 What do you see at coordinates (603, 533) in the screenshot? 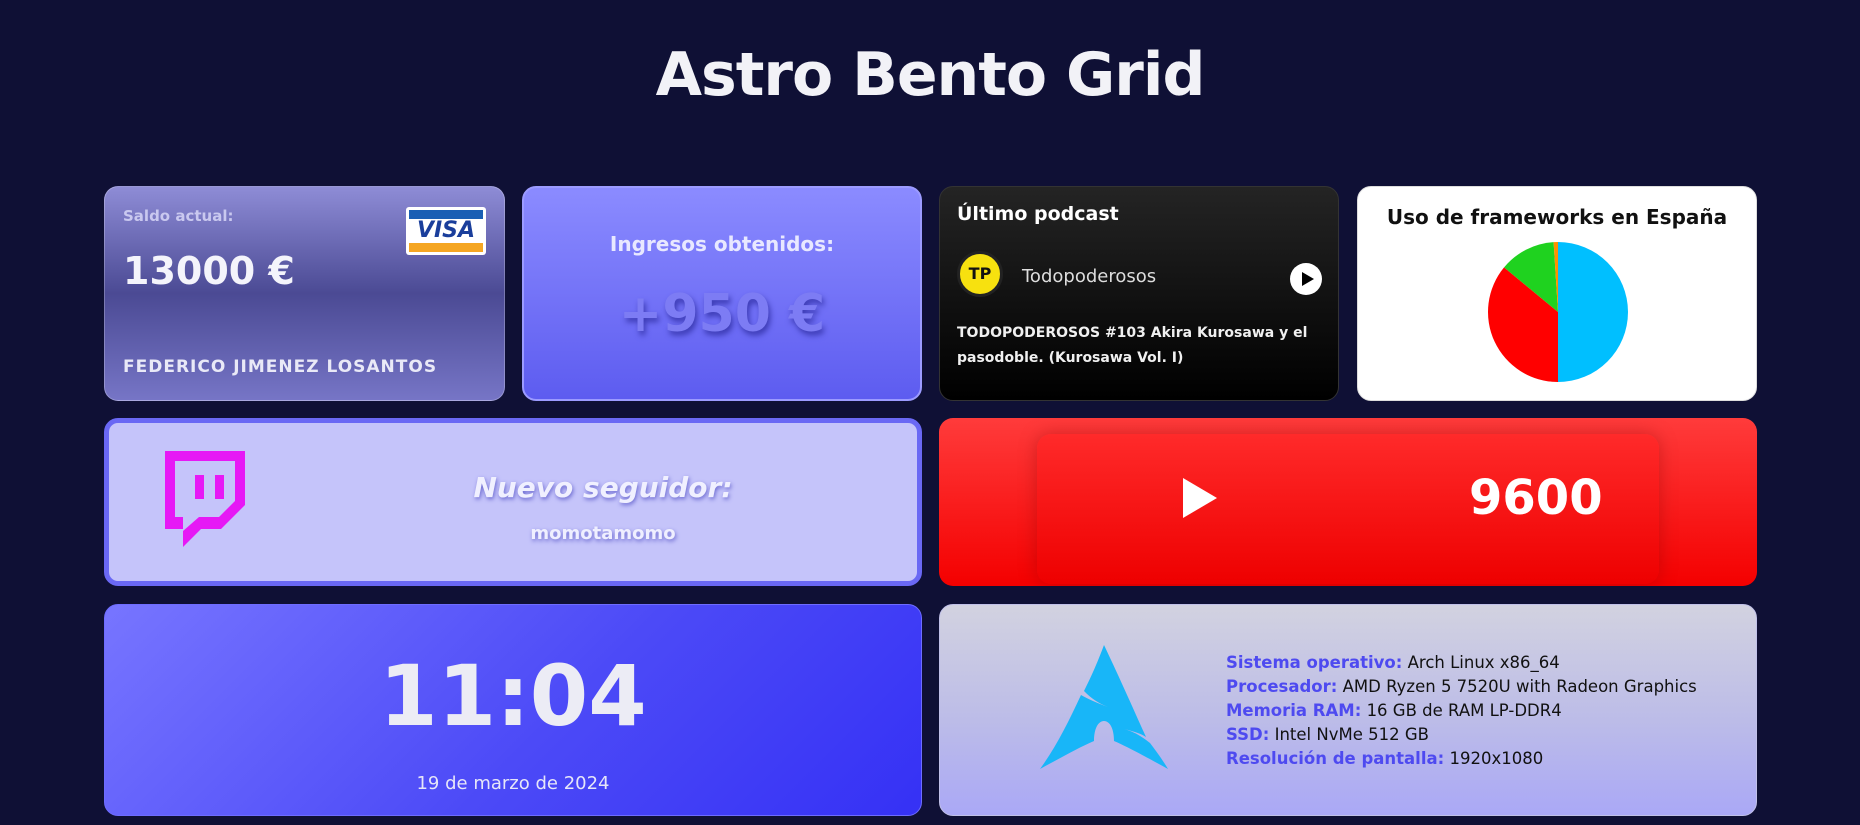
I see `follower-username: momotamomo` at bounding box center [603, 533].